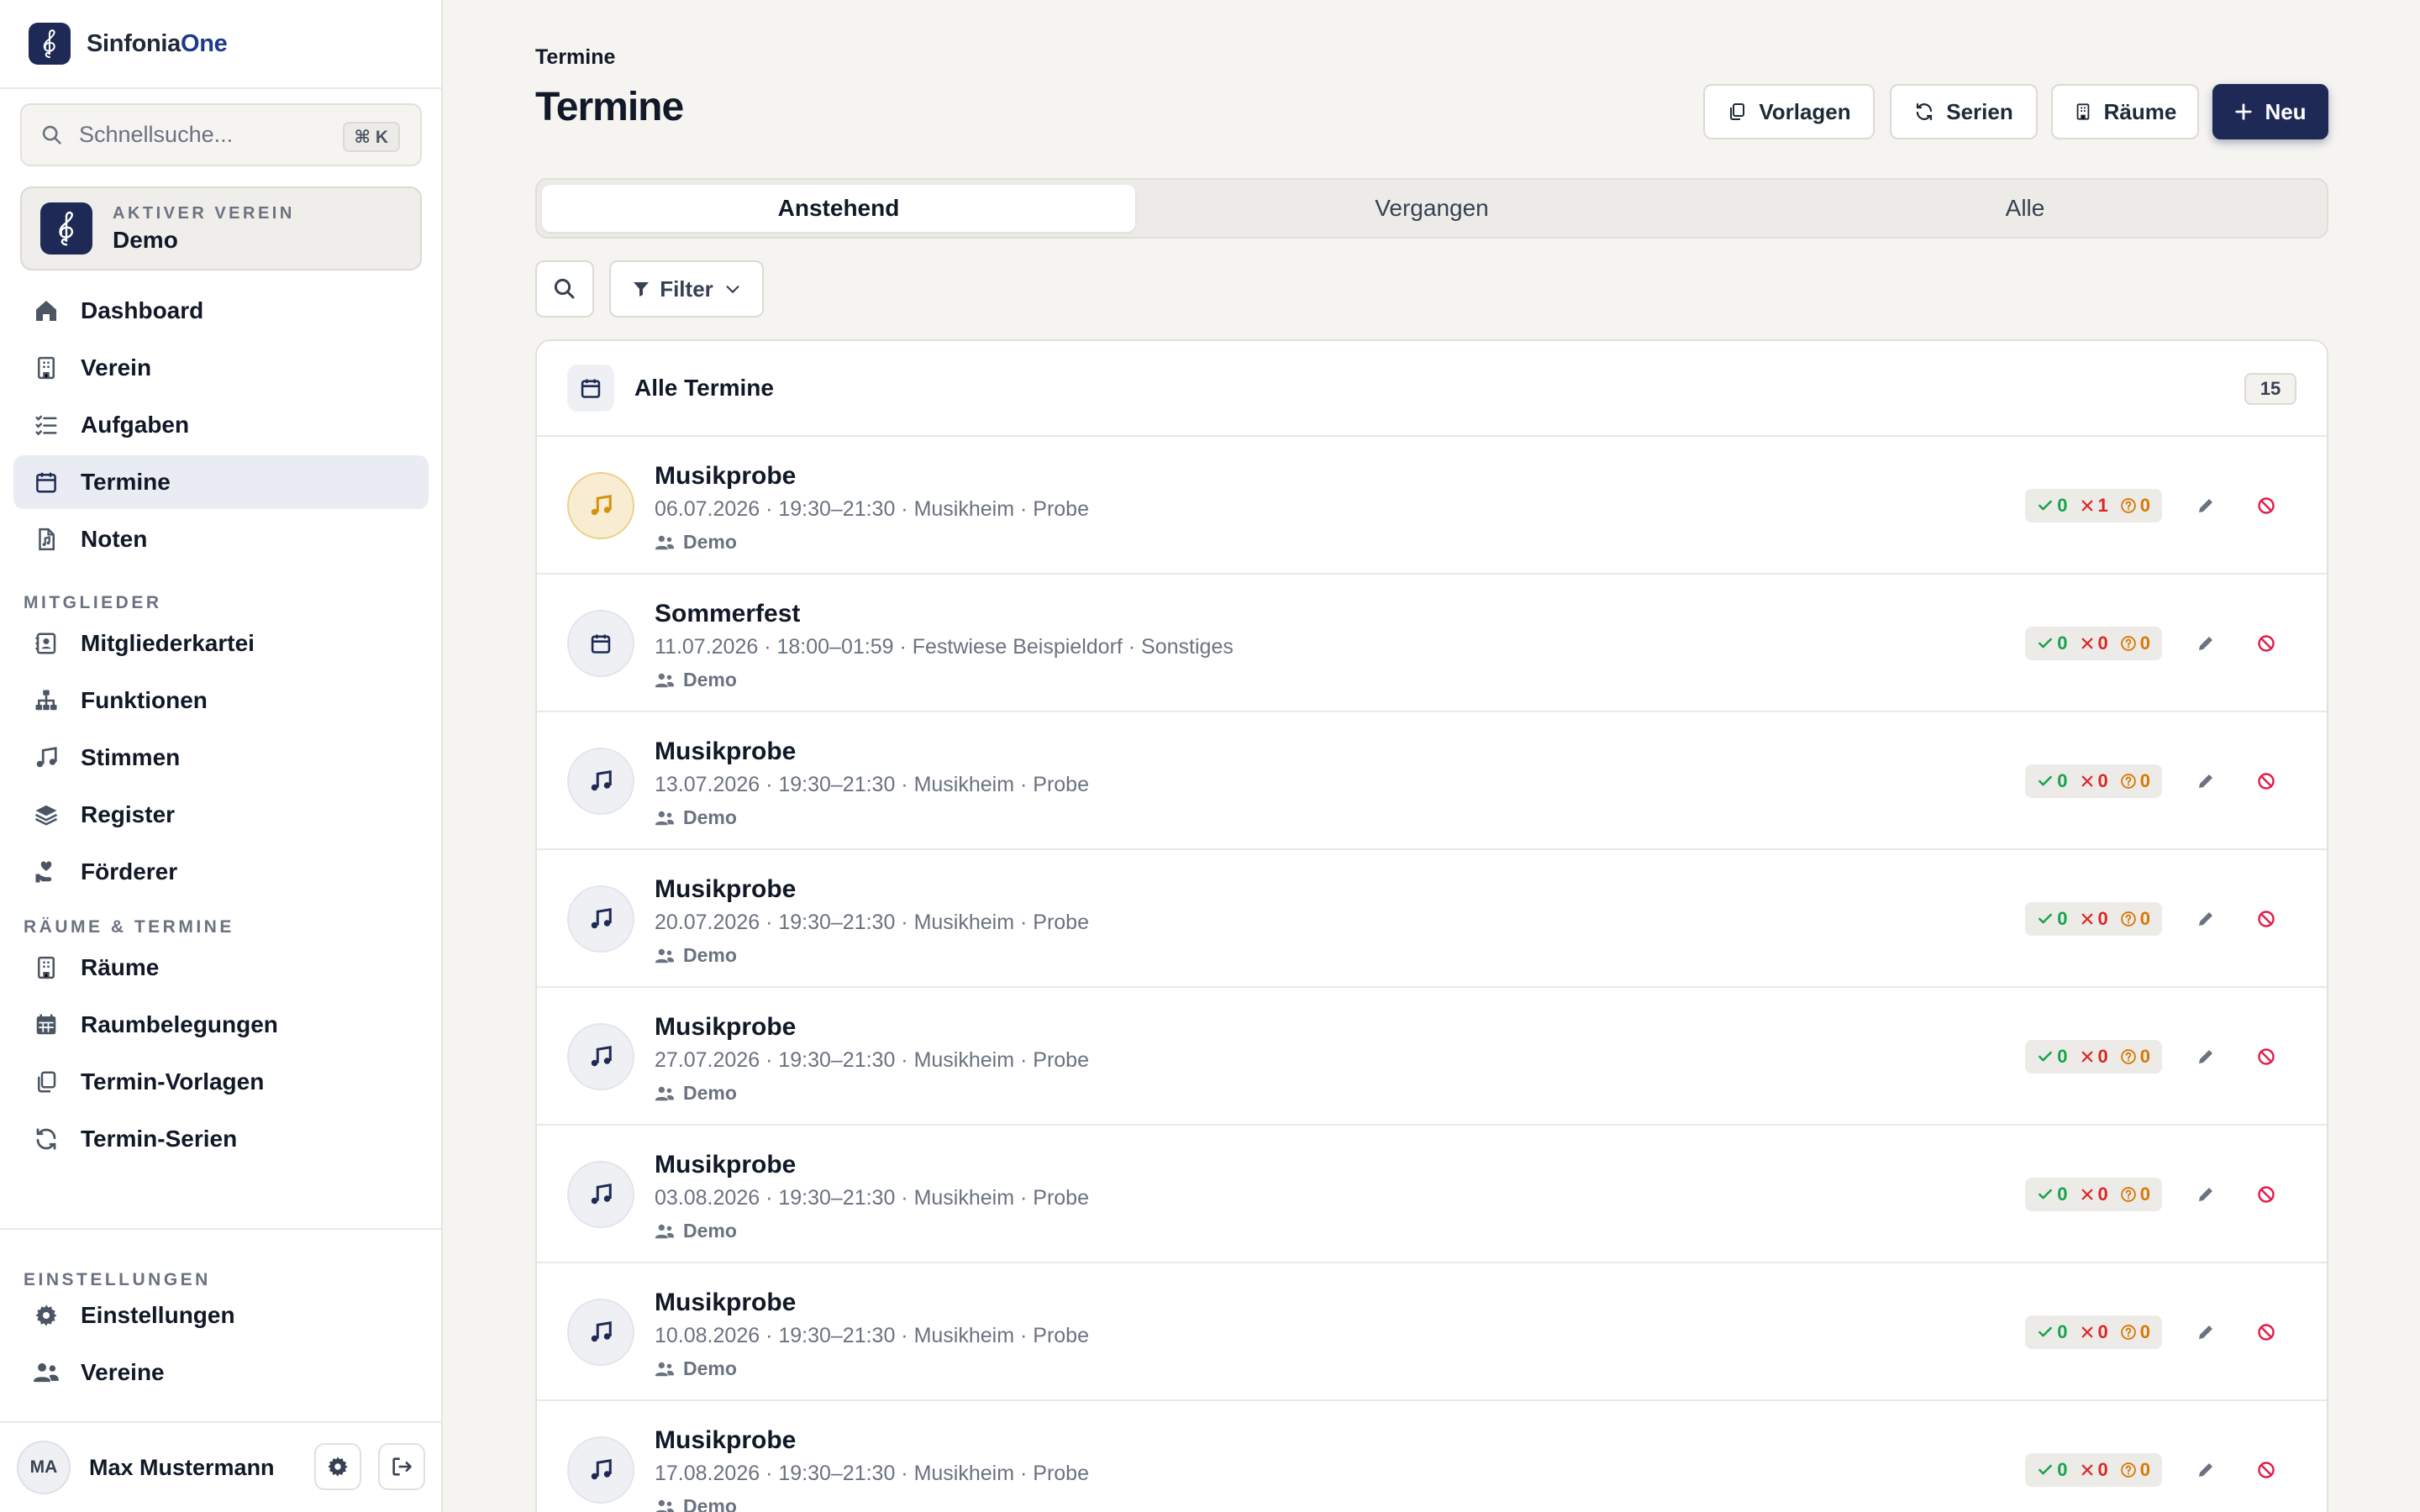  What do you see at coordinates (44, 1467) in the screenshot?
I see `avatar: MA` at bounding box center [44, 1467].